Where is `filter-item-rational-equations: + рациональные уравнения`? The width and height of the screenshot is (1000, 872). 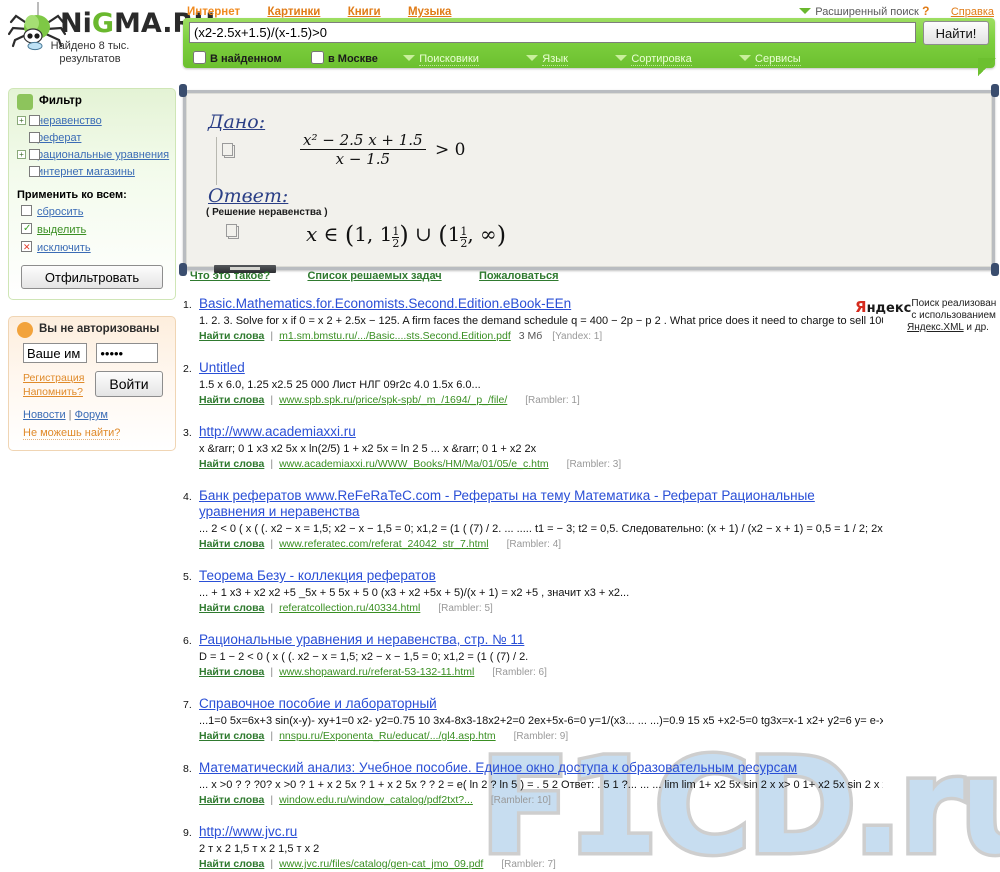
filter-item-rational-equations: + рациональные уравнения is located at coordinates (95, 155).